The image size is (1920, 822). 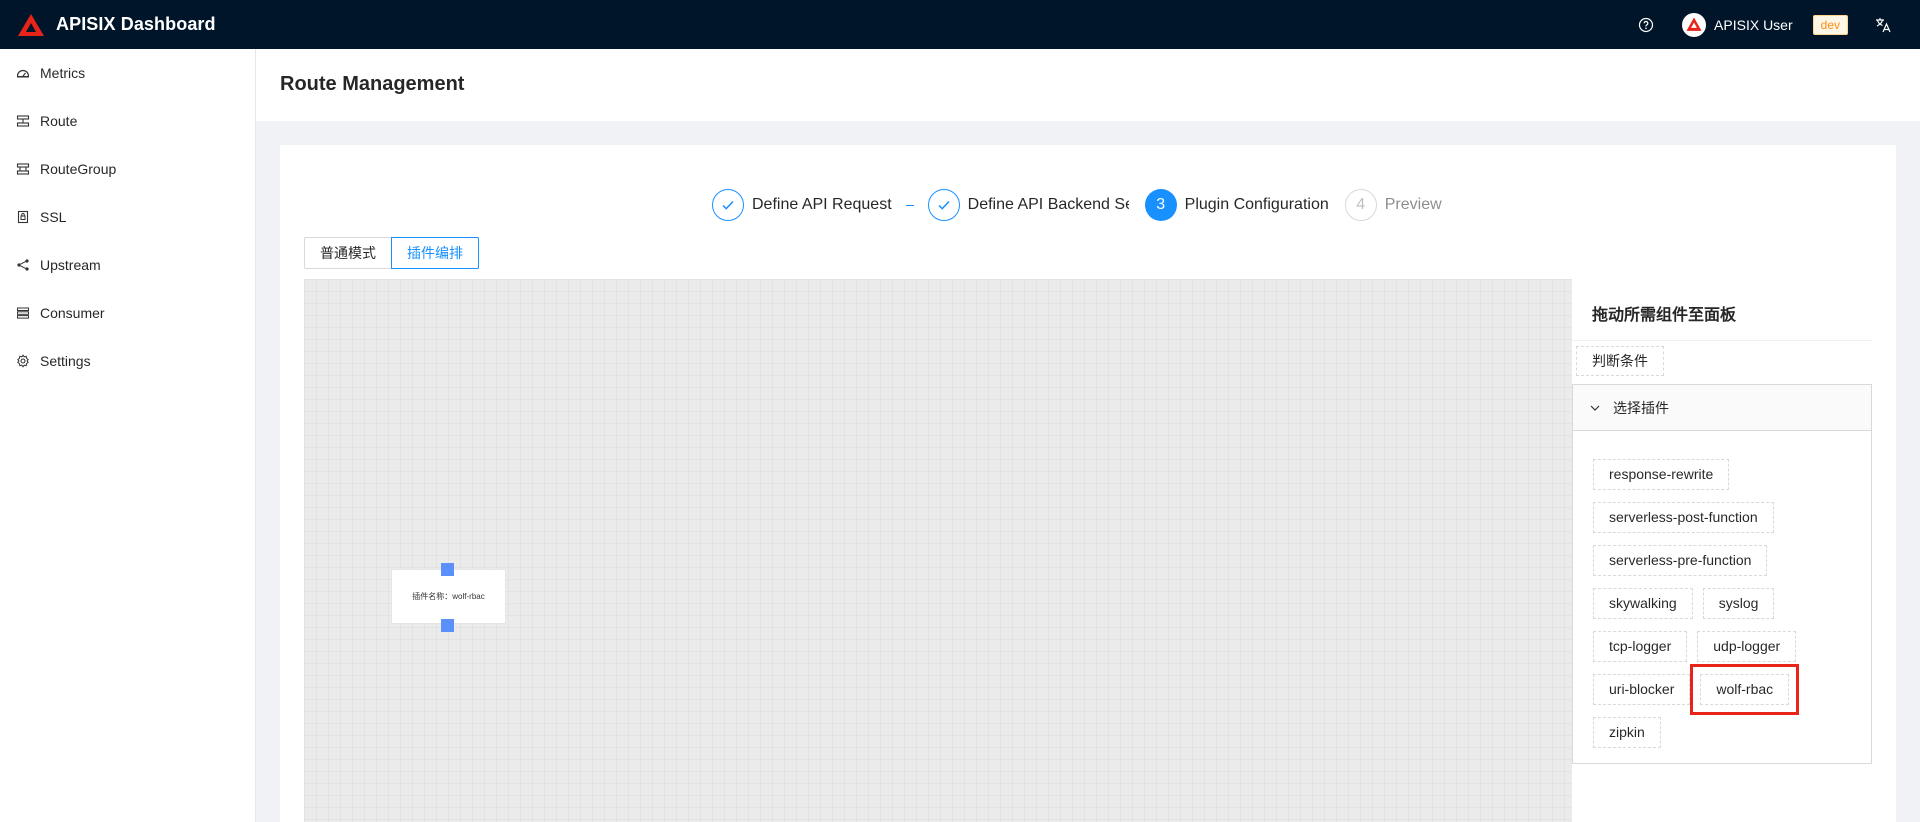 What do you see at coordinates (1595, 408) in the screenshot?
I see `chevron-down-icon` at bounding box center [1595, 408].